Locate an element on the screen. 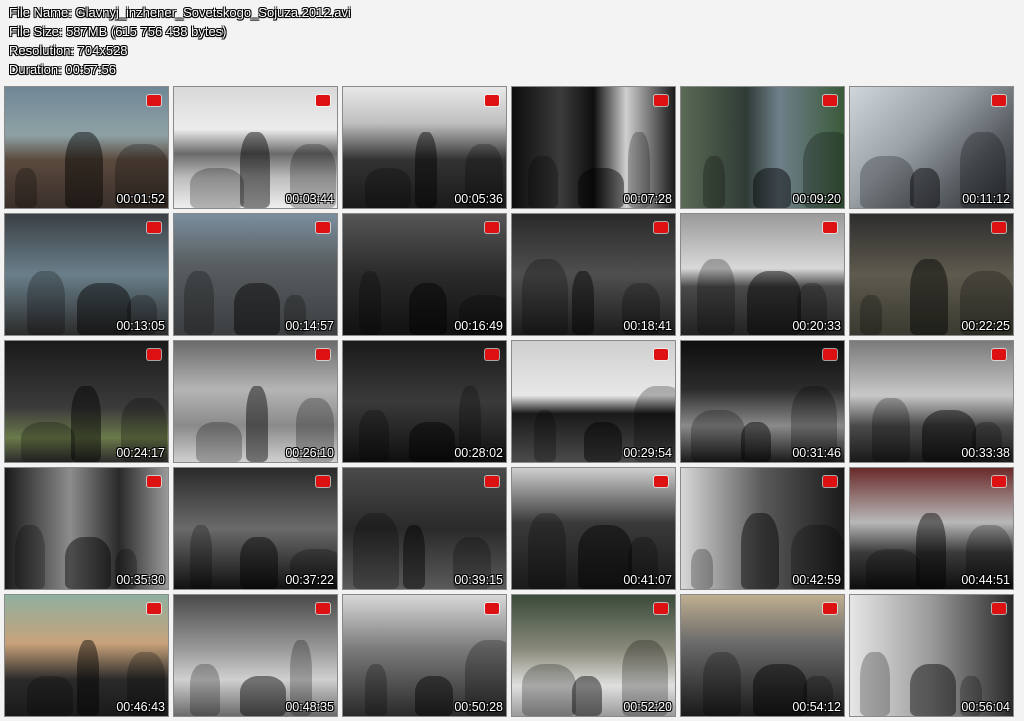 Image resolution: width=1024 pixels, height=721 pixels. resolution-text: Resolution: 704x528 is located at coordinates (68, 50).